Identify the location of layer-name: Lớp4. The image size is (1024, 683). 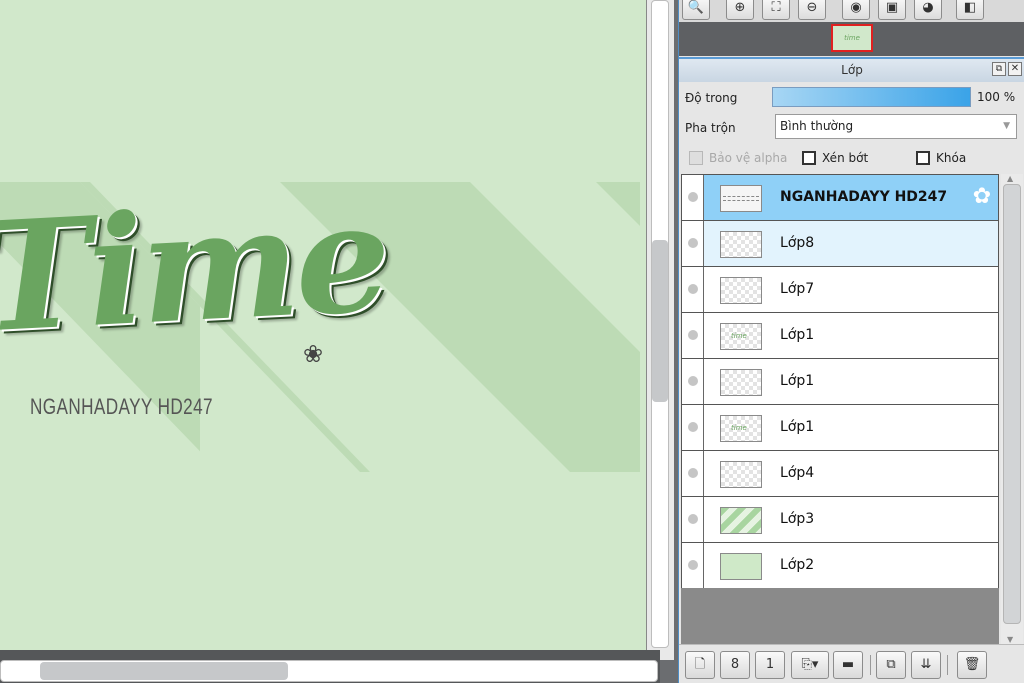
(797, 473).